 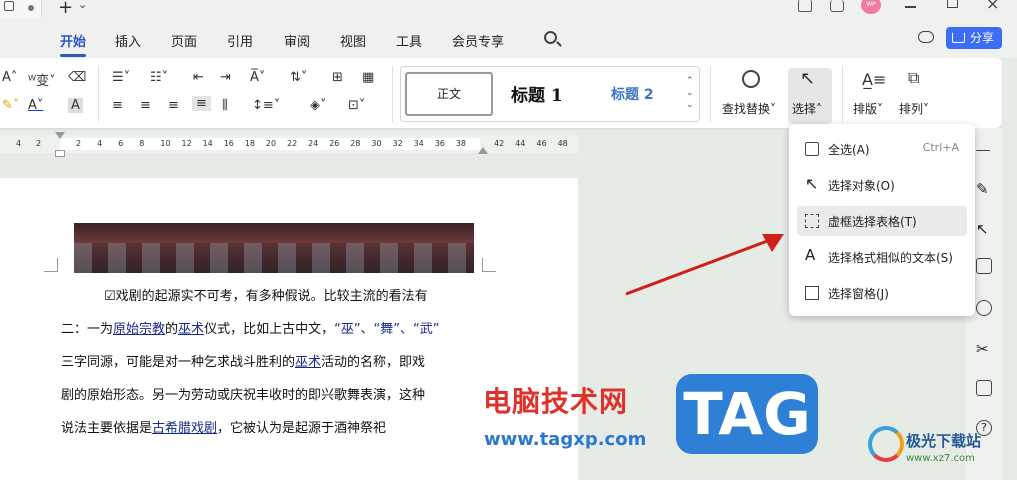 I want to click on layout-button: 排版˅, so click(x=868, y=108).